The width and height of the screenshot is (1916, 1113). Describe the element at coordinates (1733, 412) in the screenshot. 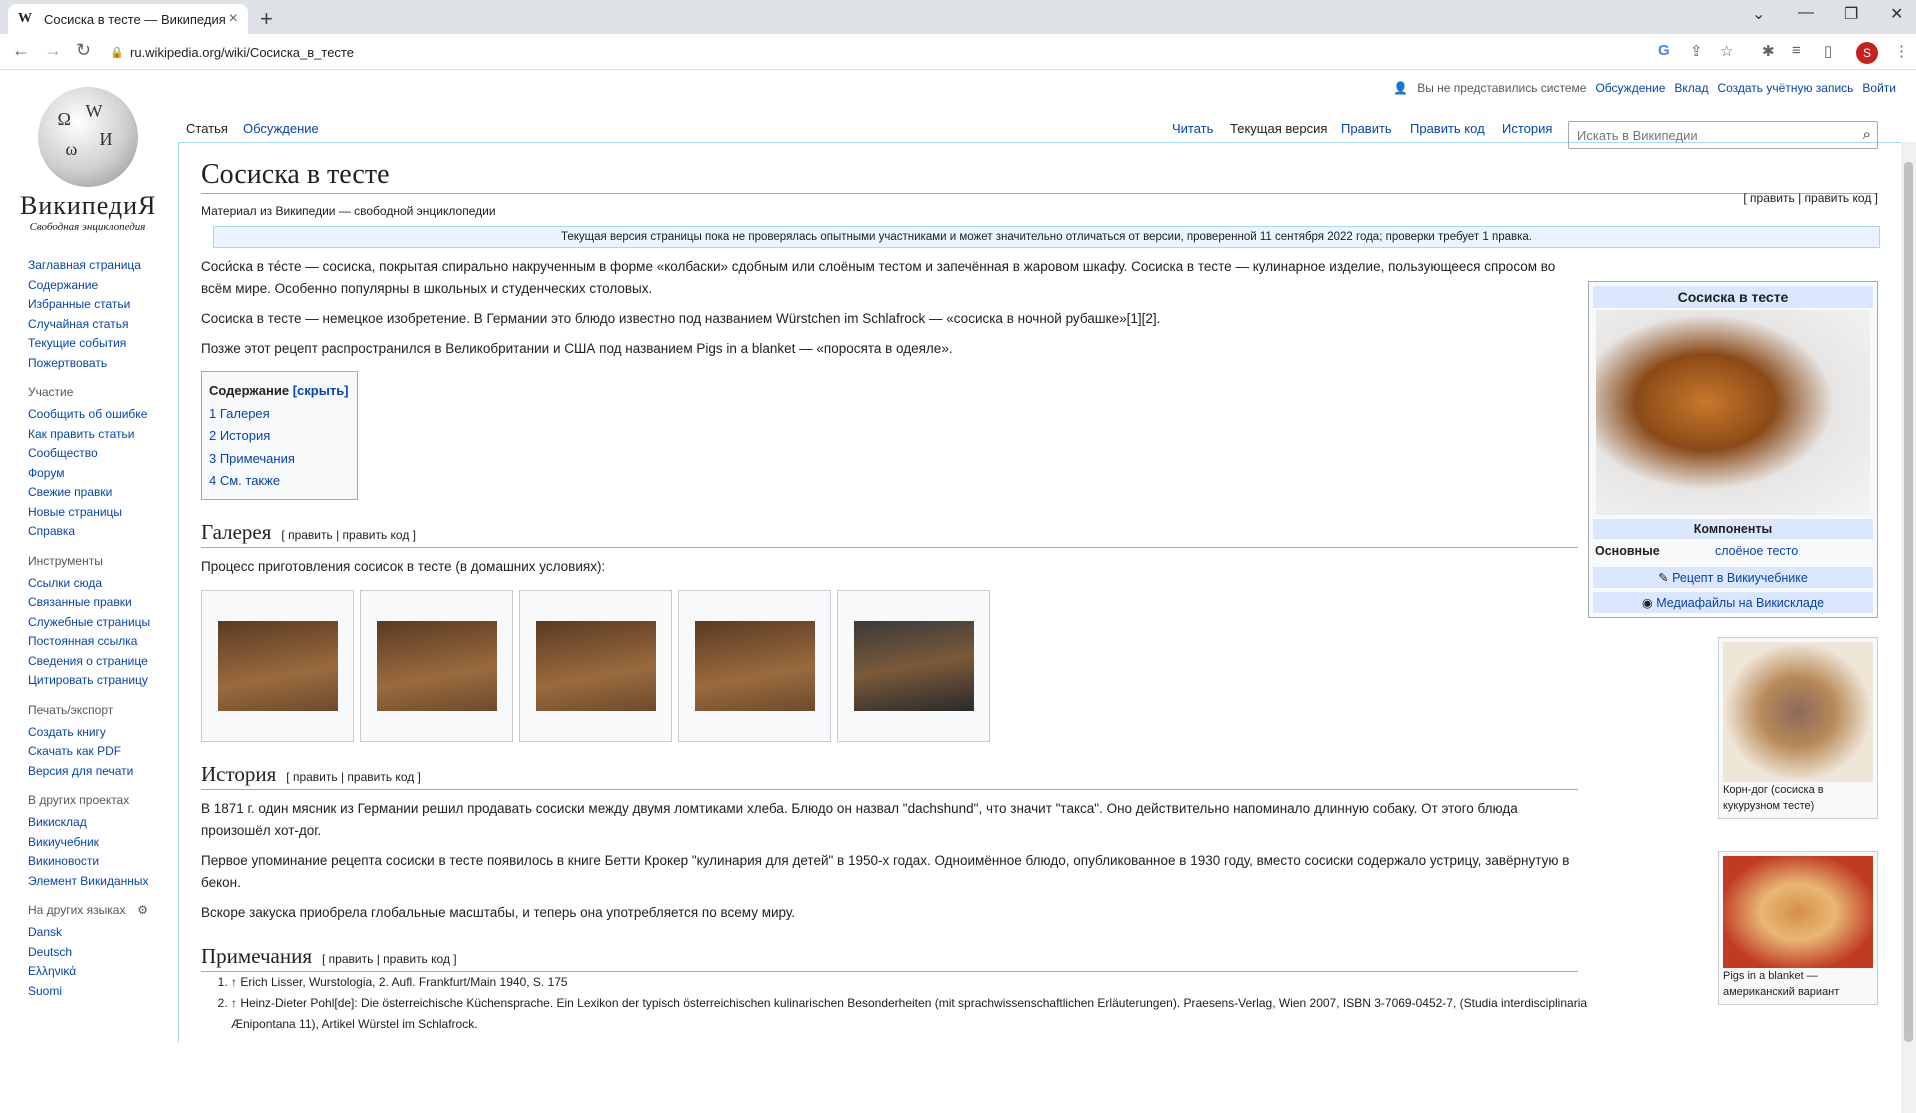

I see `infobox-image` at that location.